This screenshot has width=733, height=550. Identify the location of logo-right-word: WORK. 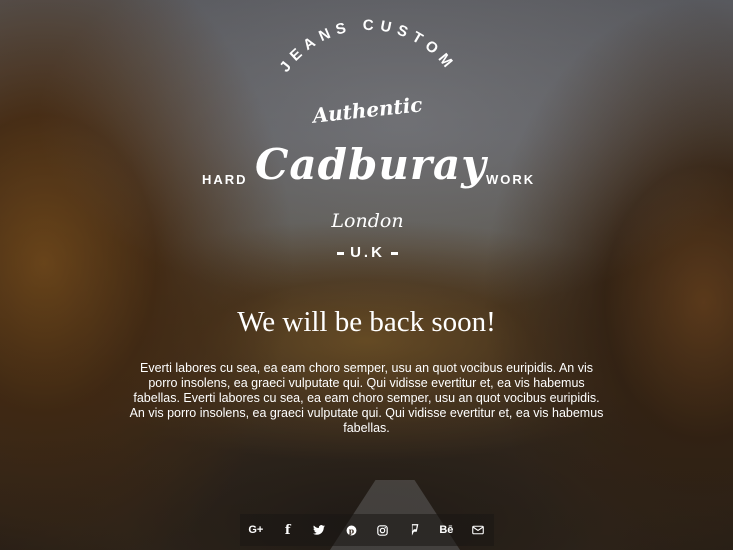
(511, 179).